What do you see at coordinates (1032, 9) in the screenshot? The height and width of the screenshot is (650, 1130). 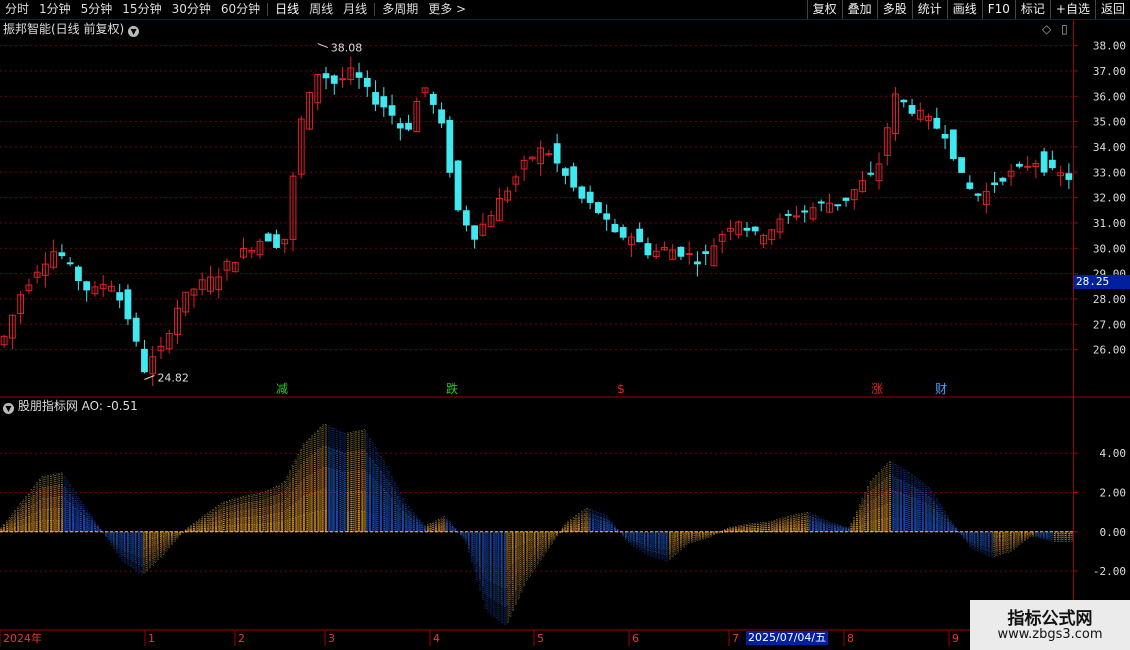 I see `tool-button-6: 标记` at bounding box center [1032, 9].